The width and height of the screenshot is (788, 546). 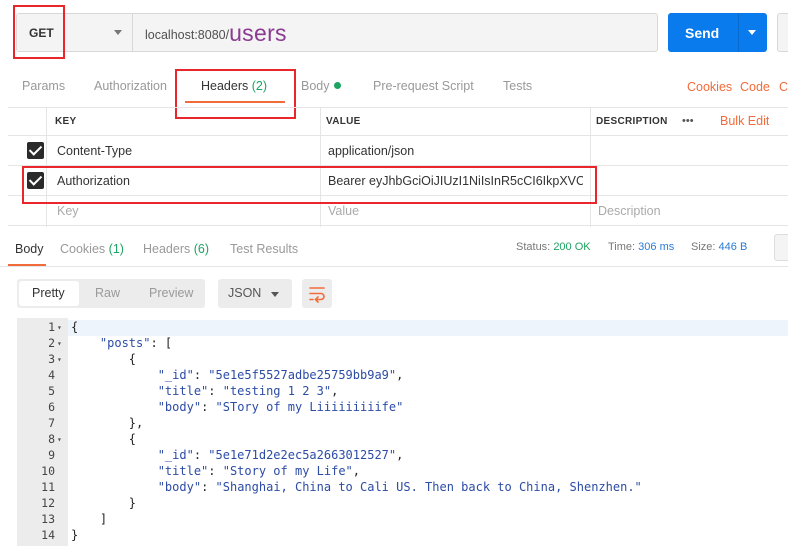 What do you see at coordinates (744, 121) in the screenshot?
I see `bulk-edit-link: Bulk Edit` at bounding box center [744, 121].